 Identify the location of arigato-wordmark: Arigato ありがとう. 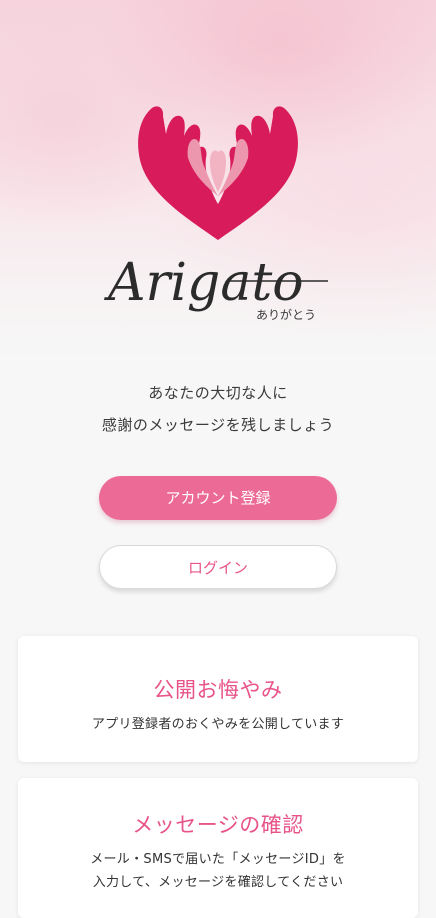
(220, 292).